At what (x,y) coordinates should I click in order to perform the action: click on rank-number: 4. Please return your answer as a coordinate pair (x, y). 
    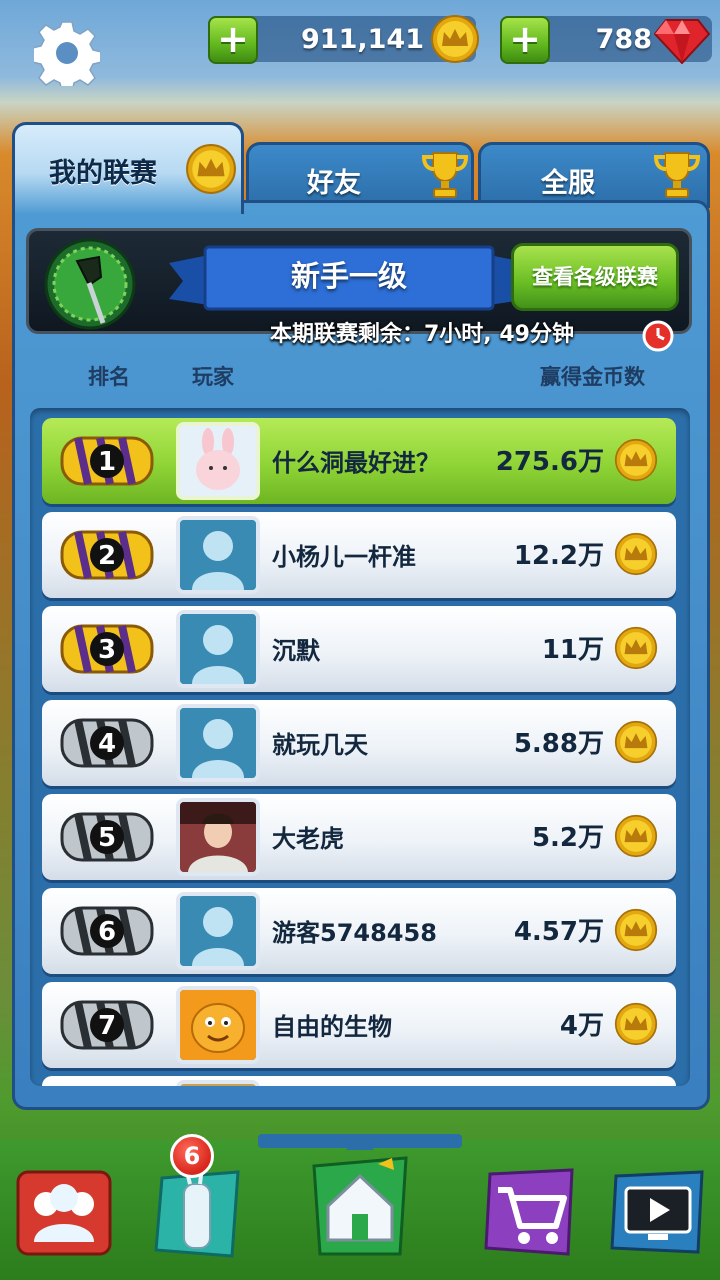
    Looking at the image, I should click on (107, 744).